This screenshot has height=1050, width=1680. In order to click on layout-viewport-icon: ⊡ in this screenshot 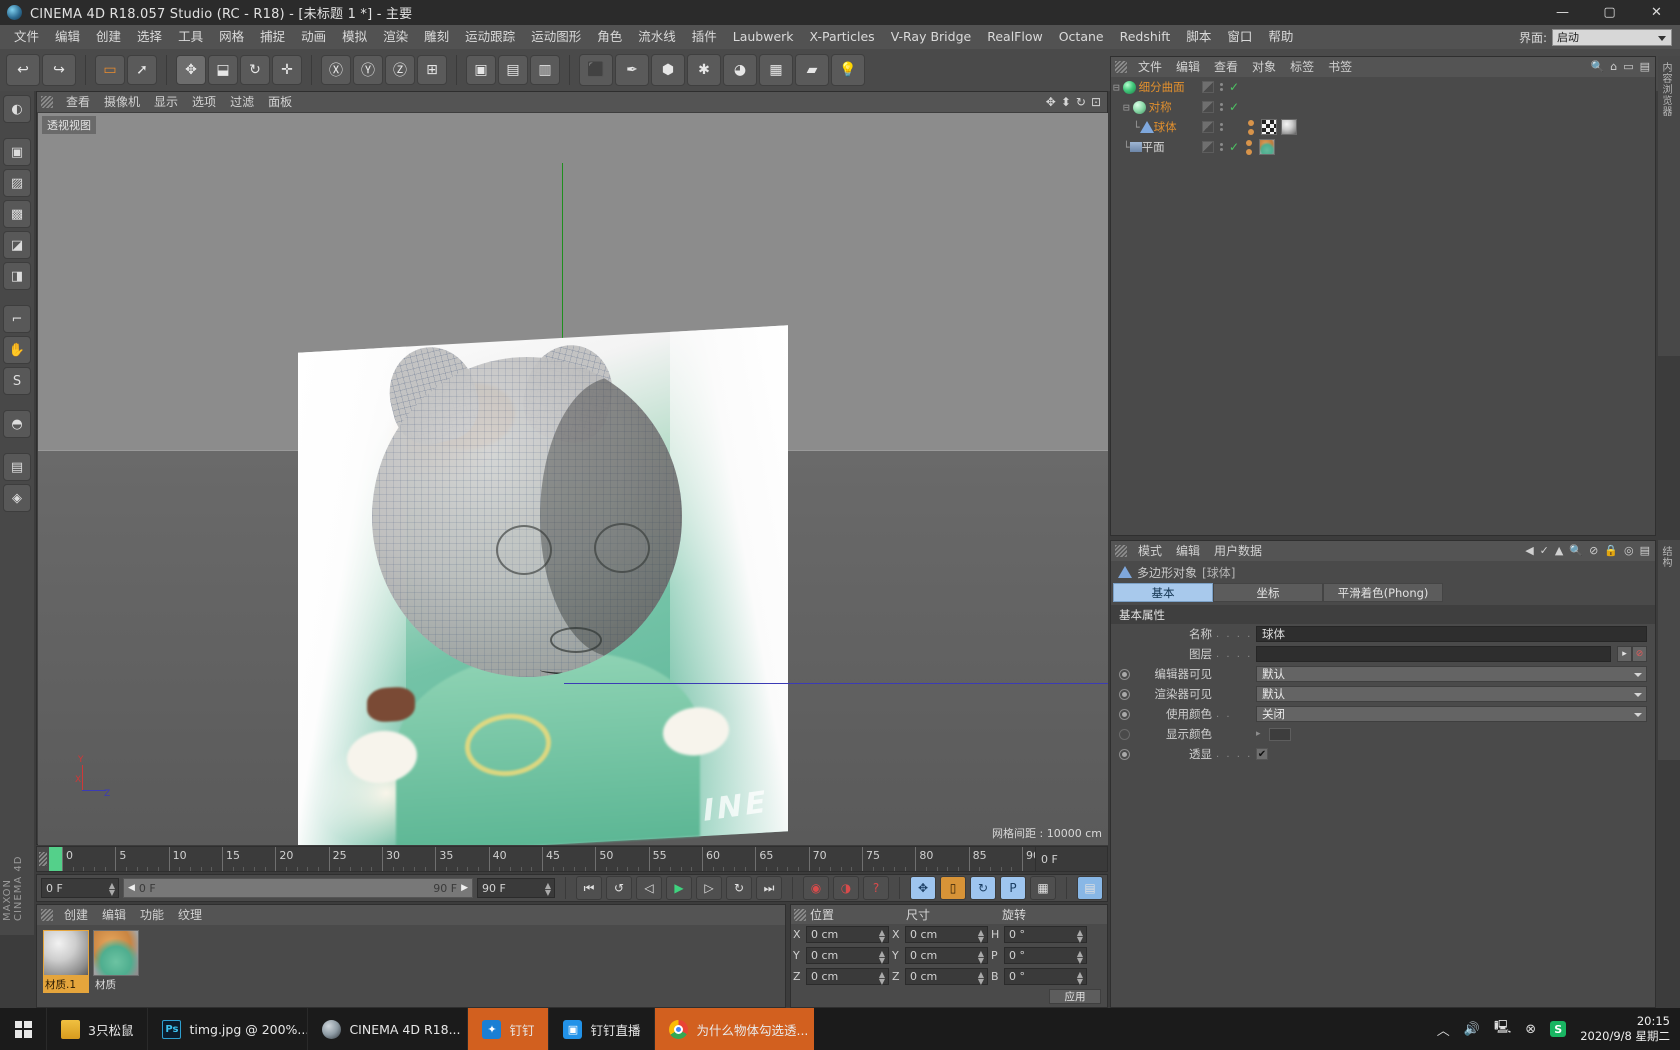, I will do `click(1096, 102)`.